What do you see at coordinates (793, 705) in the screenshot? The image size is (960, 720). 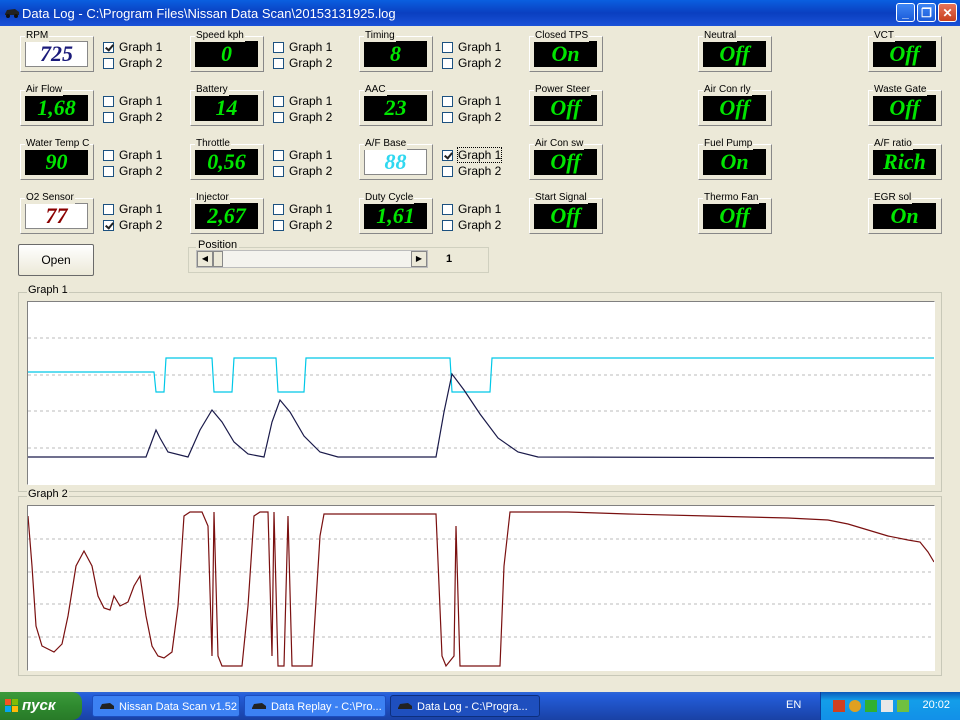 I see `language-indicator: EN` at bounding box center [793, 705].